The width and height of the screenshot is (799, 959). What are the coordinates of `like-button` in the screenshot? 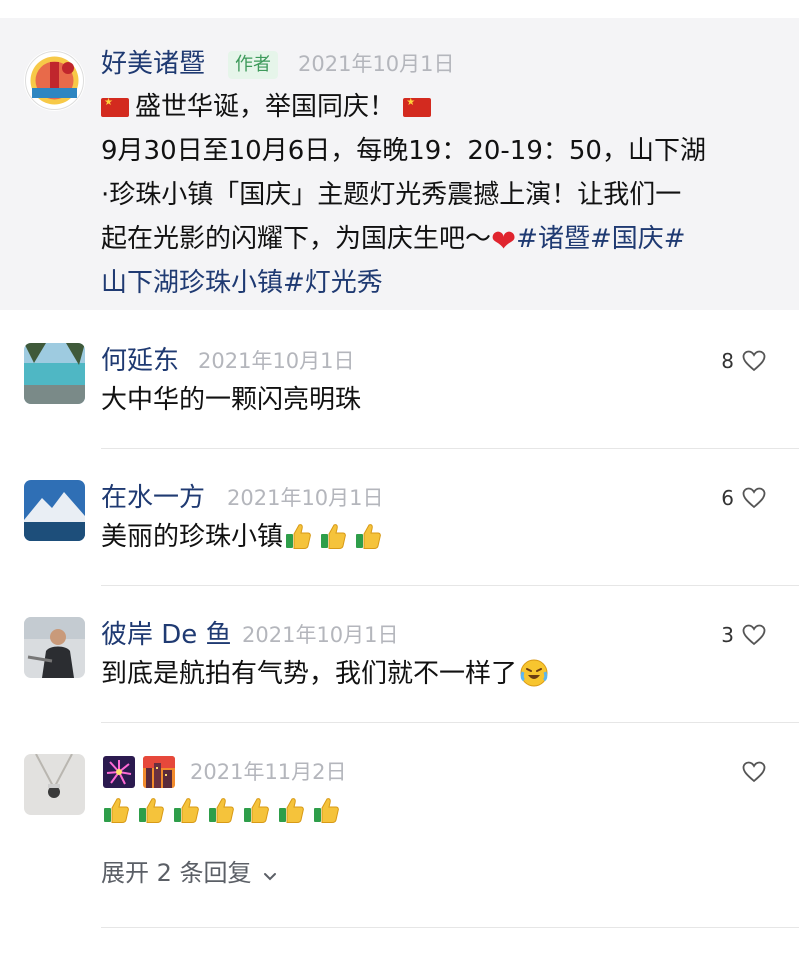 It's located at (754, 772).